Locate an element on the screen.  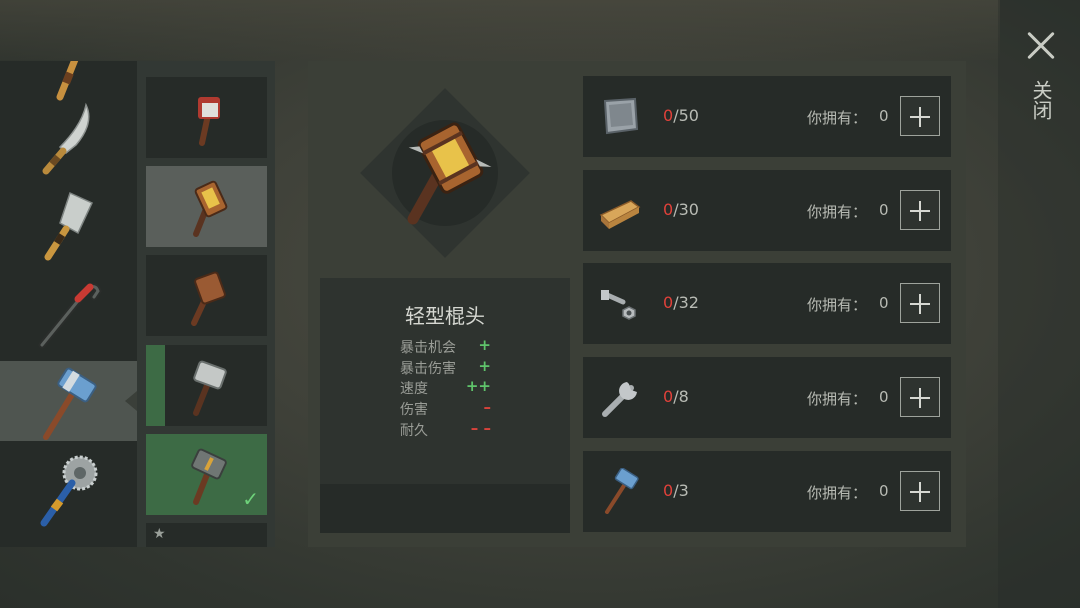
stat-label: 耐久 is located at coordinates (414, 431).